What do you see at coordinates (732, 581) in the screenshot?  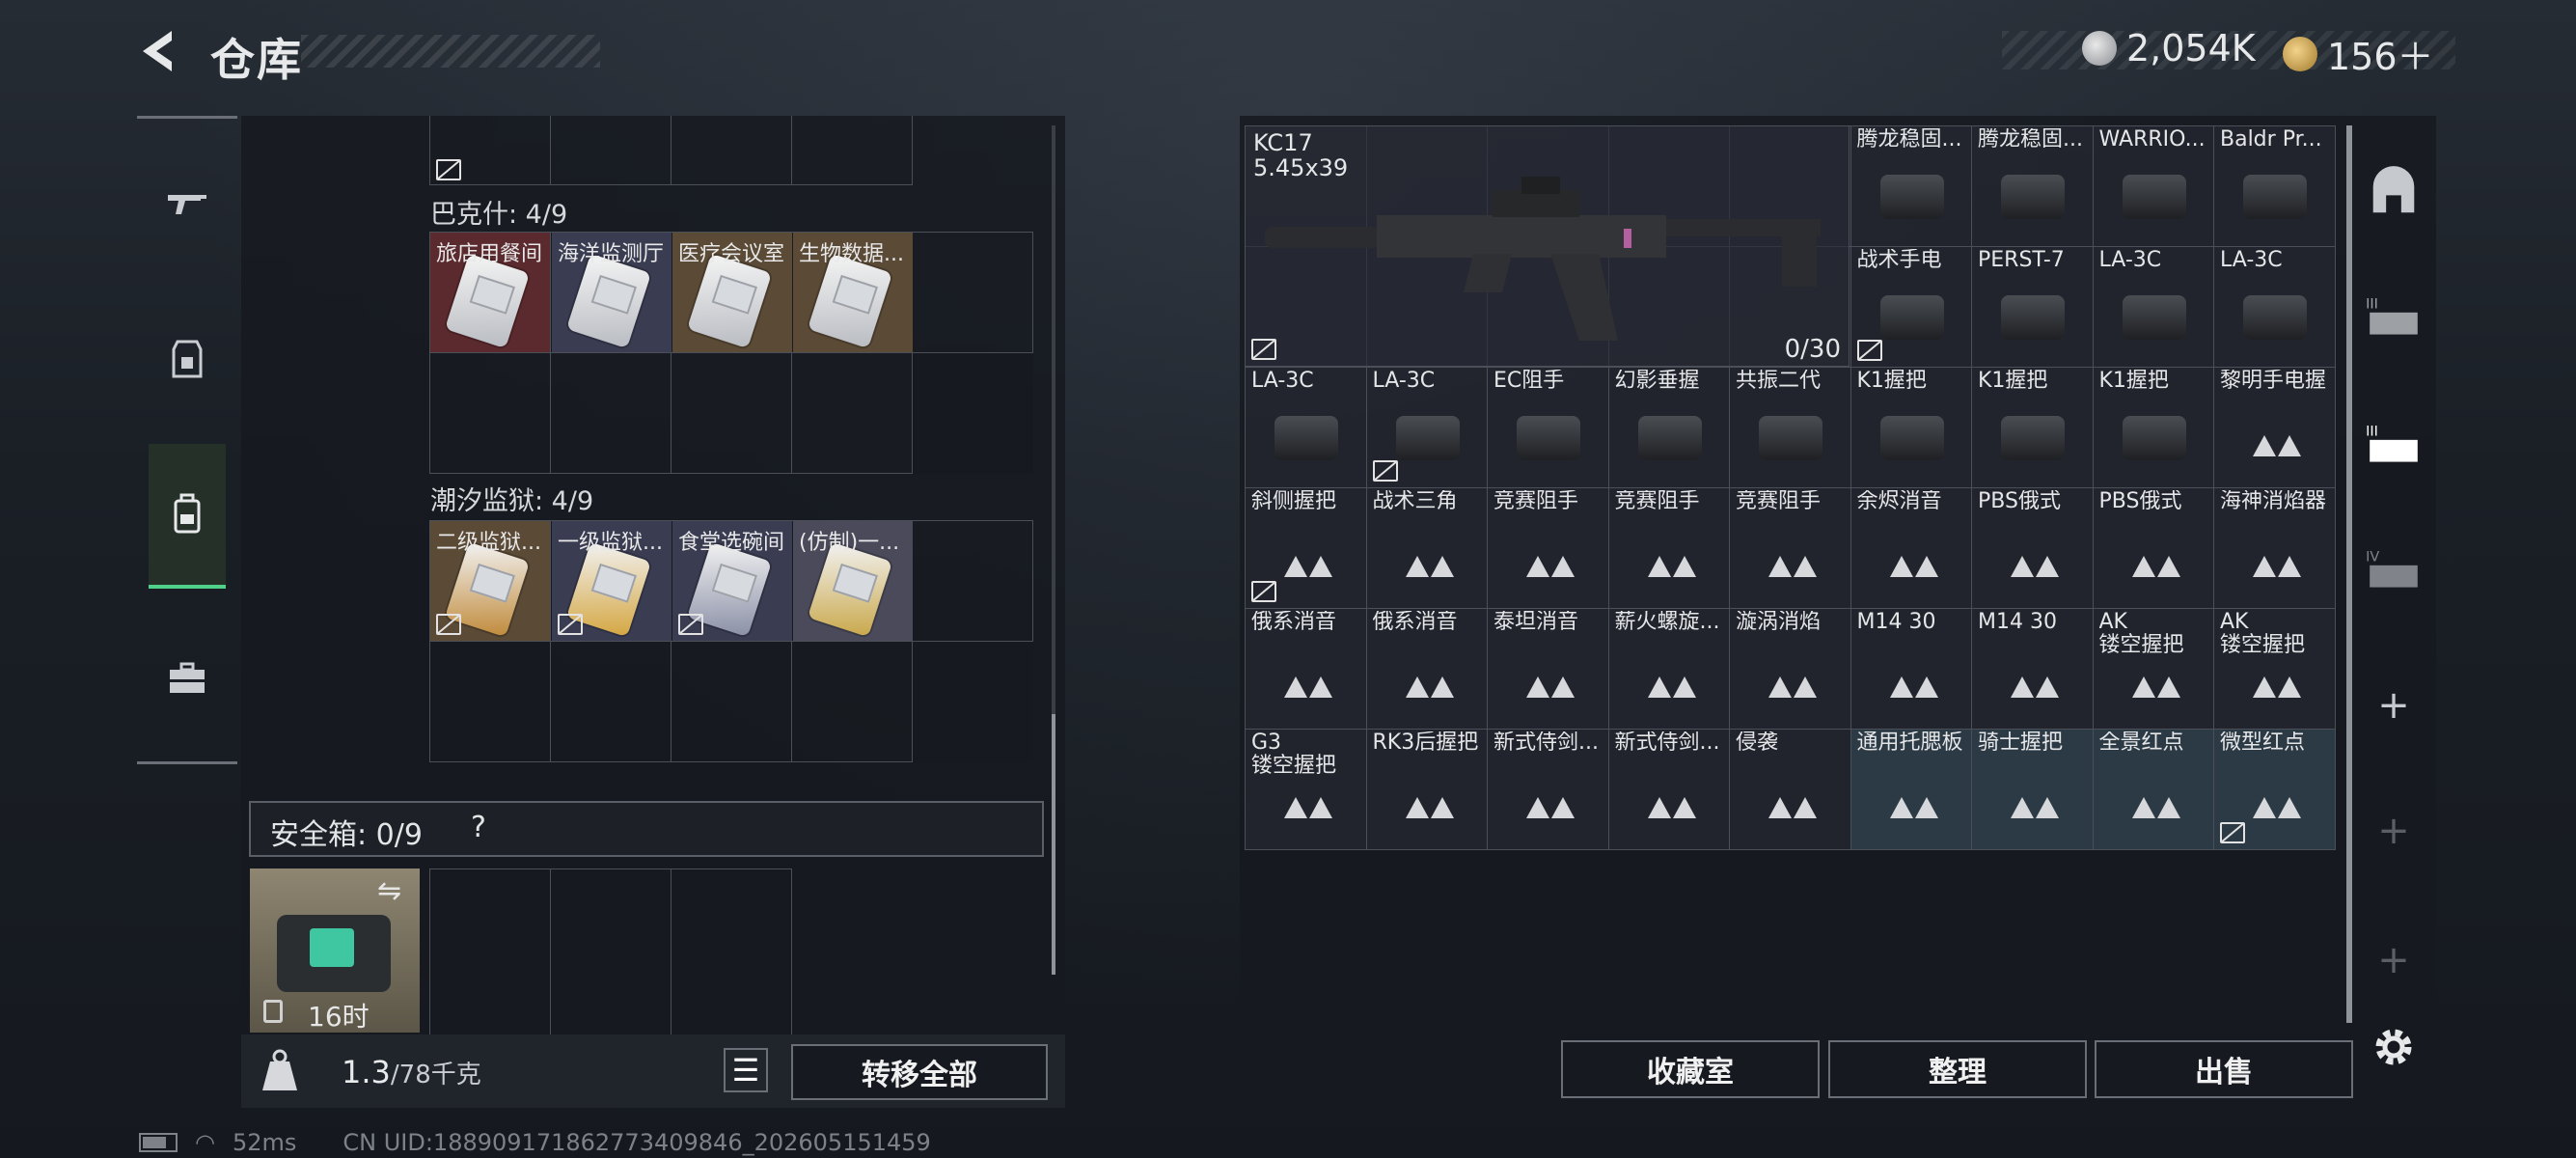 I see `key-card-item: 食堂选碗间` at bounding box center [732, 581].